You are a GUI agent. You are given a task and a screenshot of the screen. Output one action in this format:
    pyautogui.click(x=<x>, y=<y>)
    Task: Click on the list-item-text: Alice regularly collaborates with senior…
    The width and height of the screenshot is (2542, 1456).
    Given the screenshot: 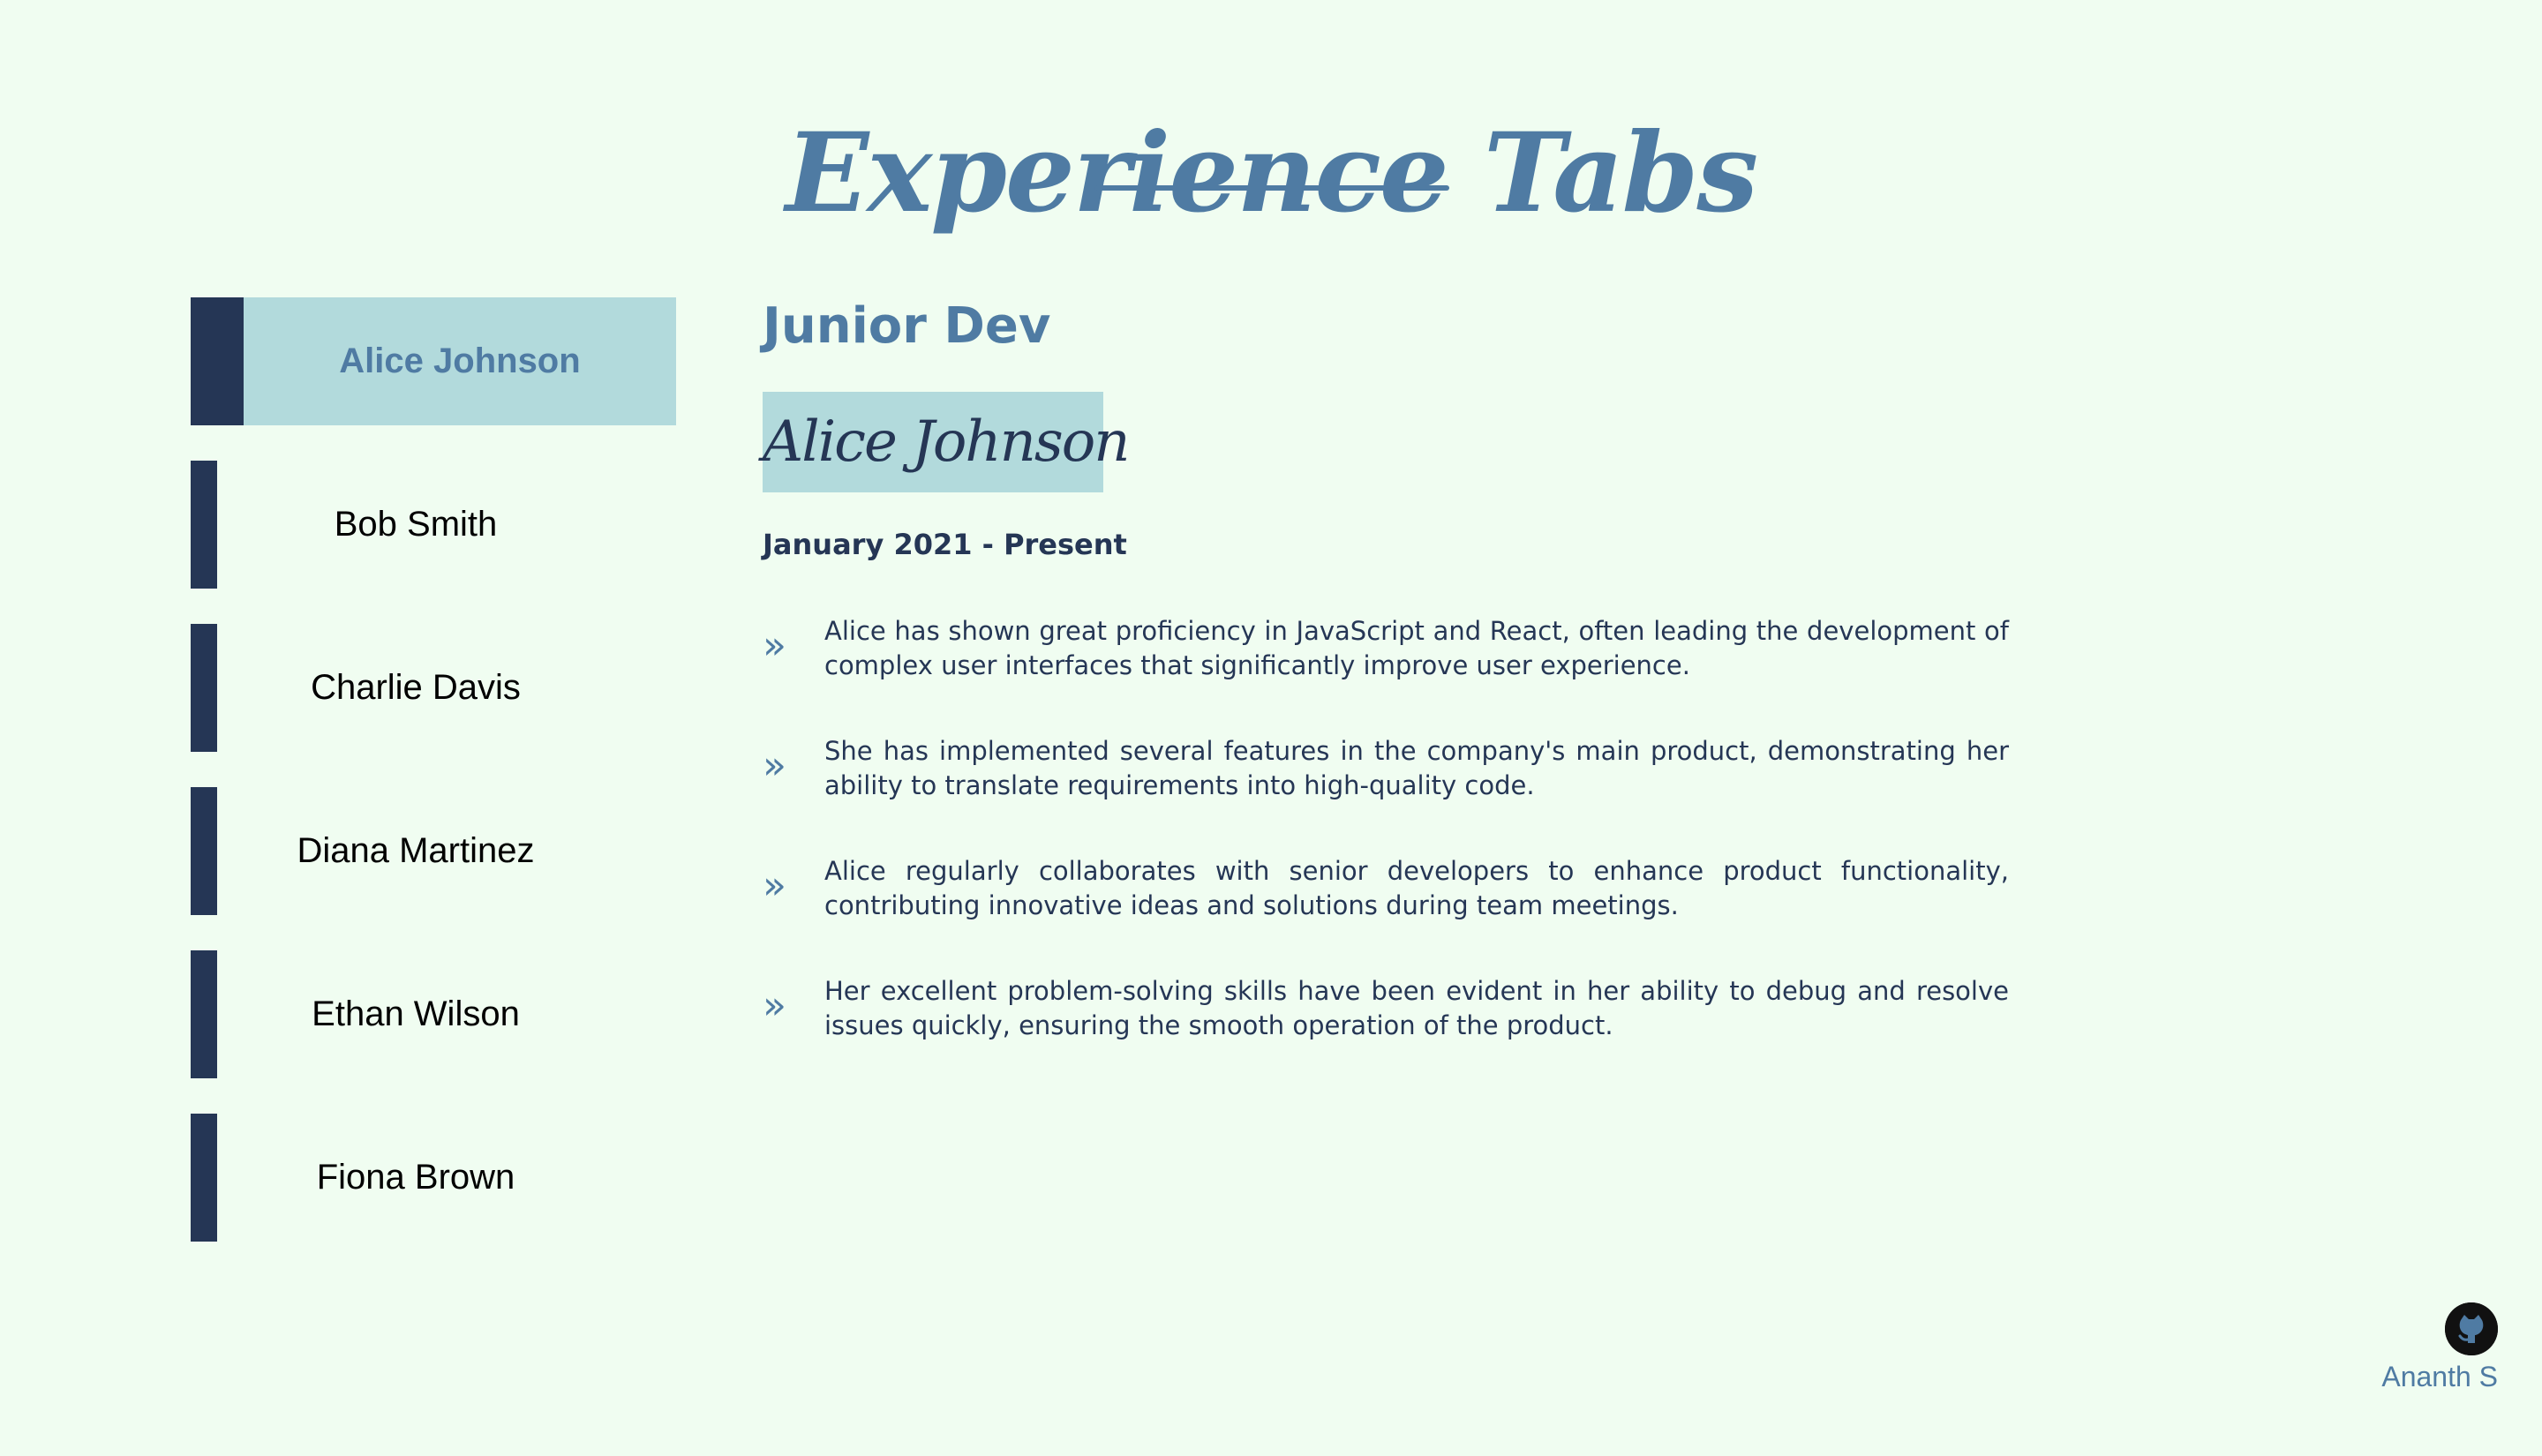 What is the action you would take?
    pyautogui.click(x=1416, y=888)
    